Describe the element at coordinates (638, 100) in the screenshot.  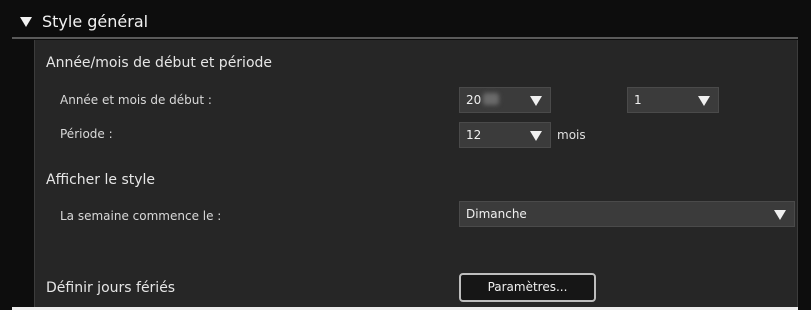
I see `start-month-value: 1` at that location.